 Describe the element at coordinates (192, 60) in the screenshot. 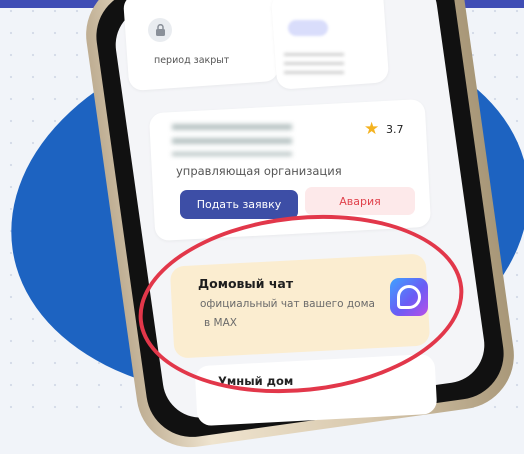

I see `period-status: период закрыт` at that location.